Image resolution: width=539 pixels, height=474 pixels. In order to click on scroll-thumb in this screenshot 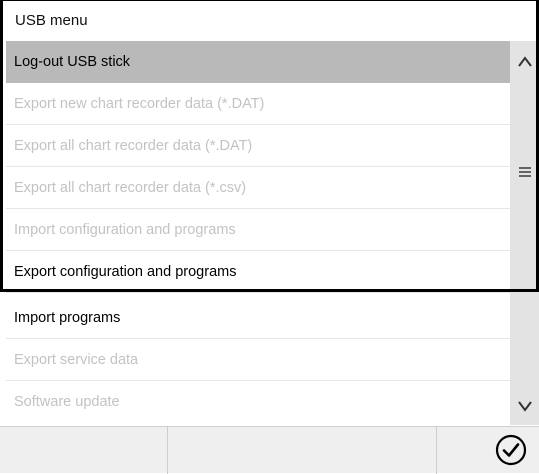, I will do `click(524, 173)`.